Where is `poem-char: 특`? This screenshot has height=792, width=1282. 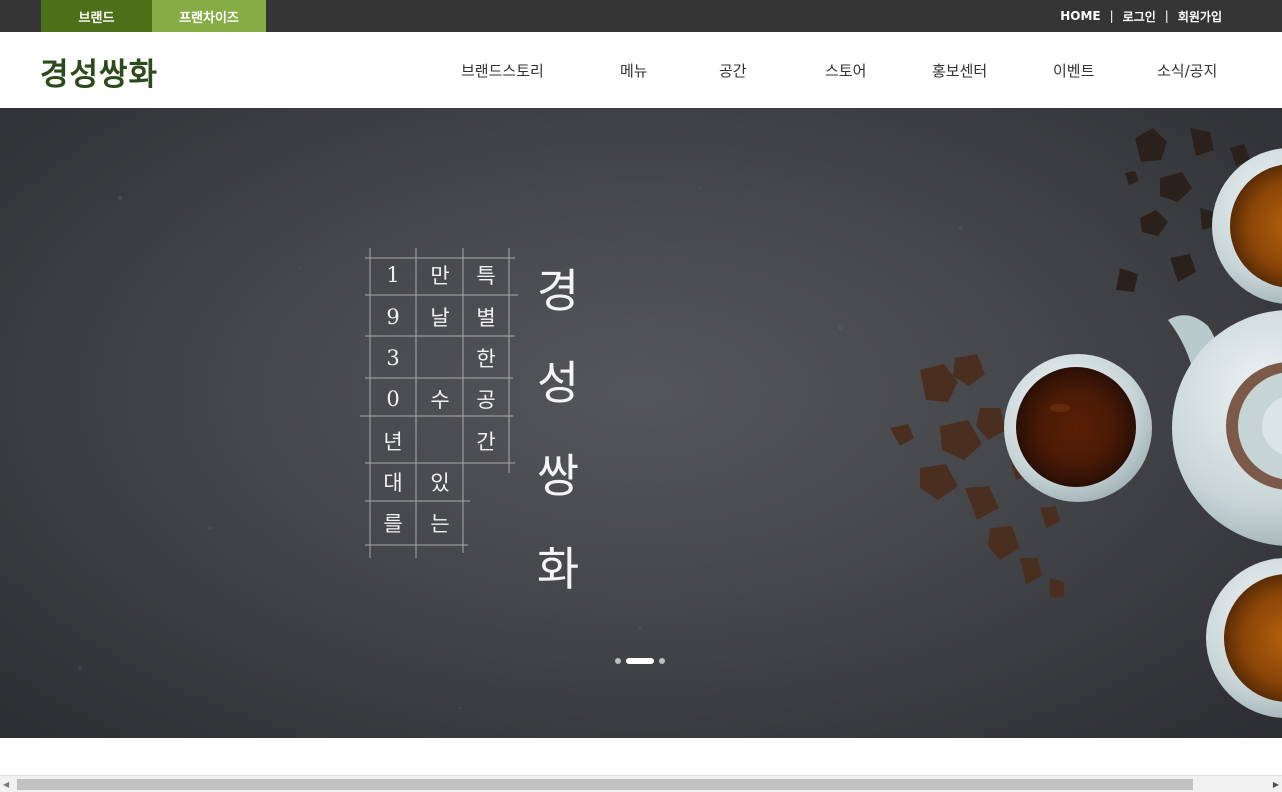 poem-char: 특 is located at coordinates (486, 276).